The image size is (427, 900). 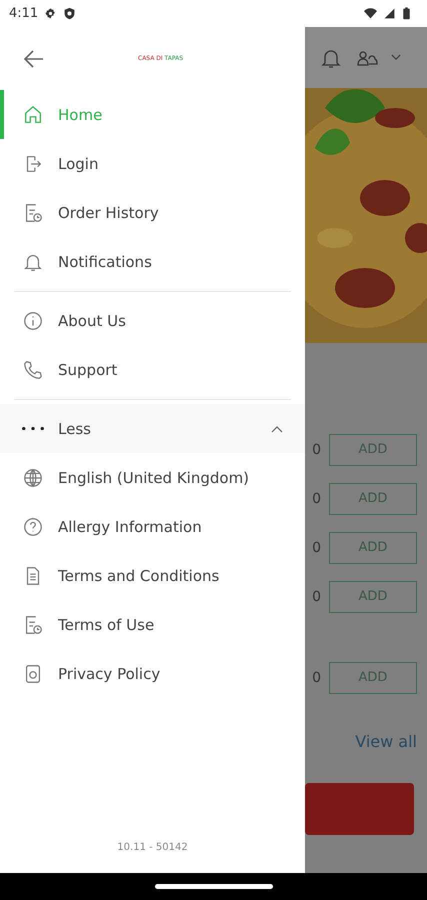 I want to click on phone-icon, so click(x=33, y=369).